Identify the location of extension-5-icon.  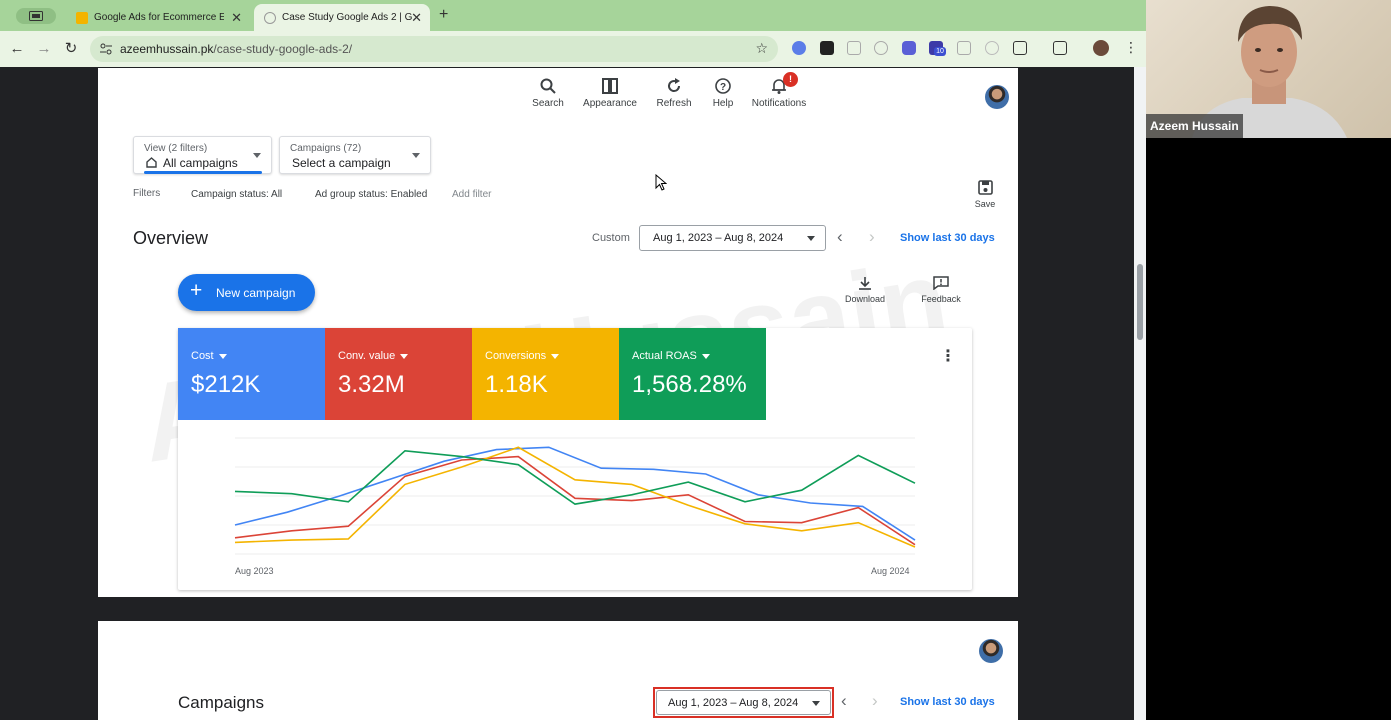
(909, 48).